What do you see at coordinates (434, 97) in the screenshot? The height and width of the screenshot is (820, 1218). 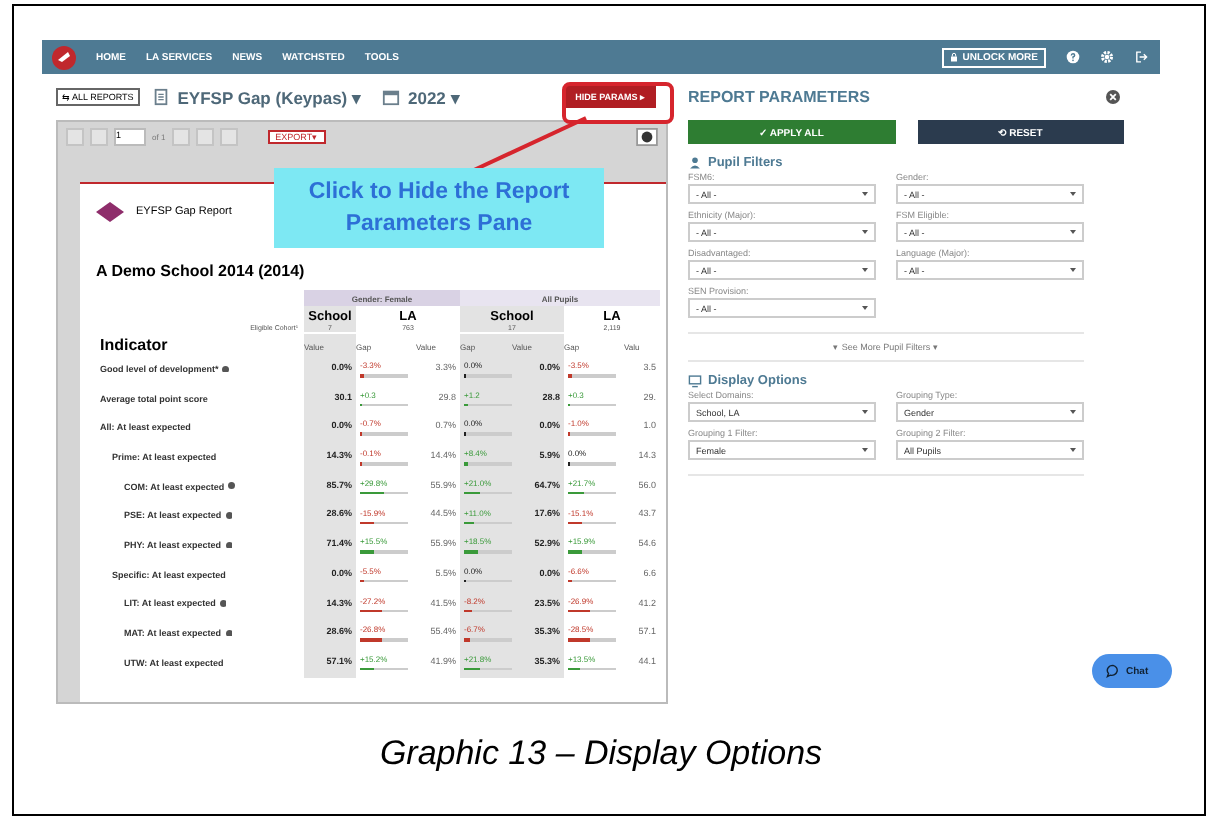 I see `year-dropdown: 2022 ▾` at bounding box center [434, 97].